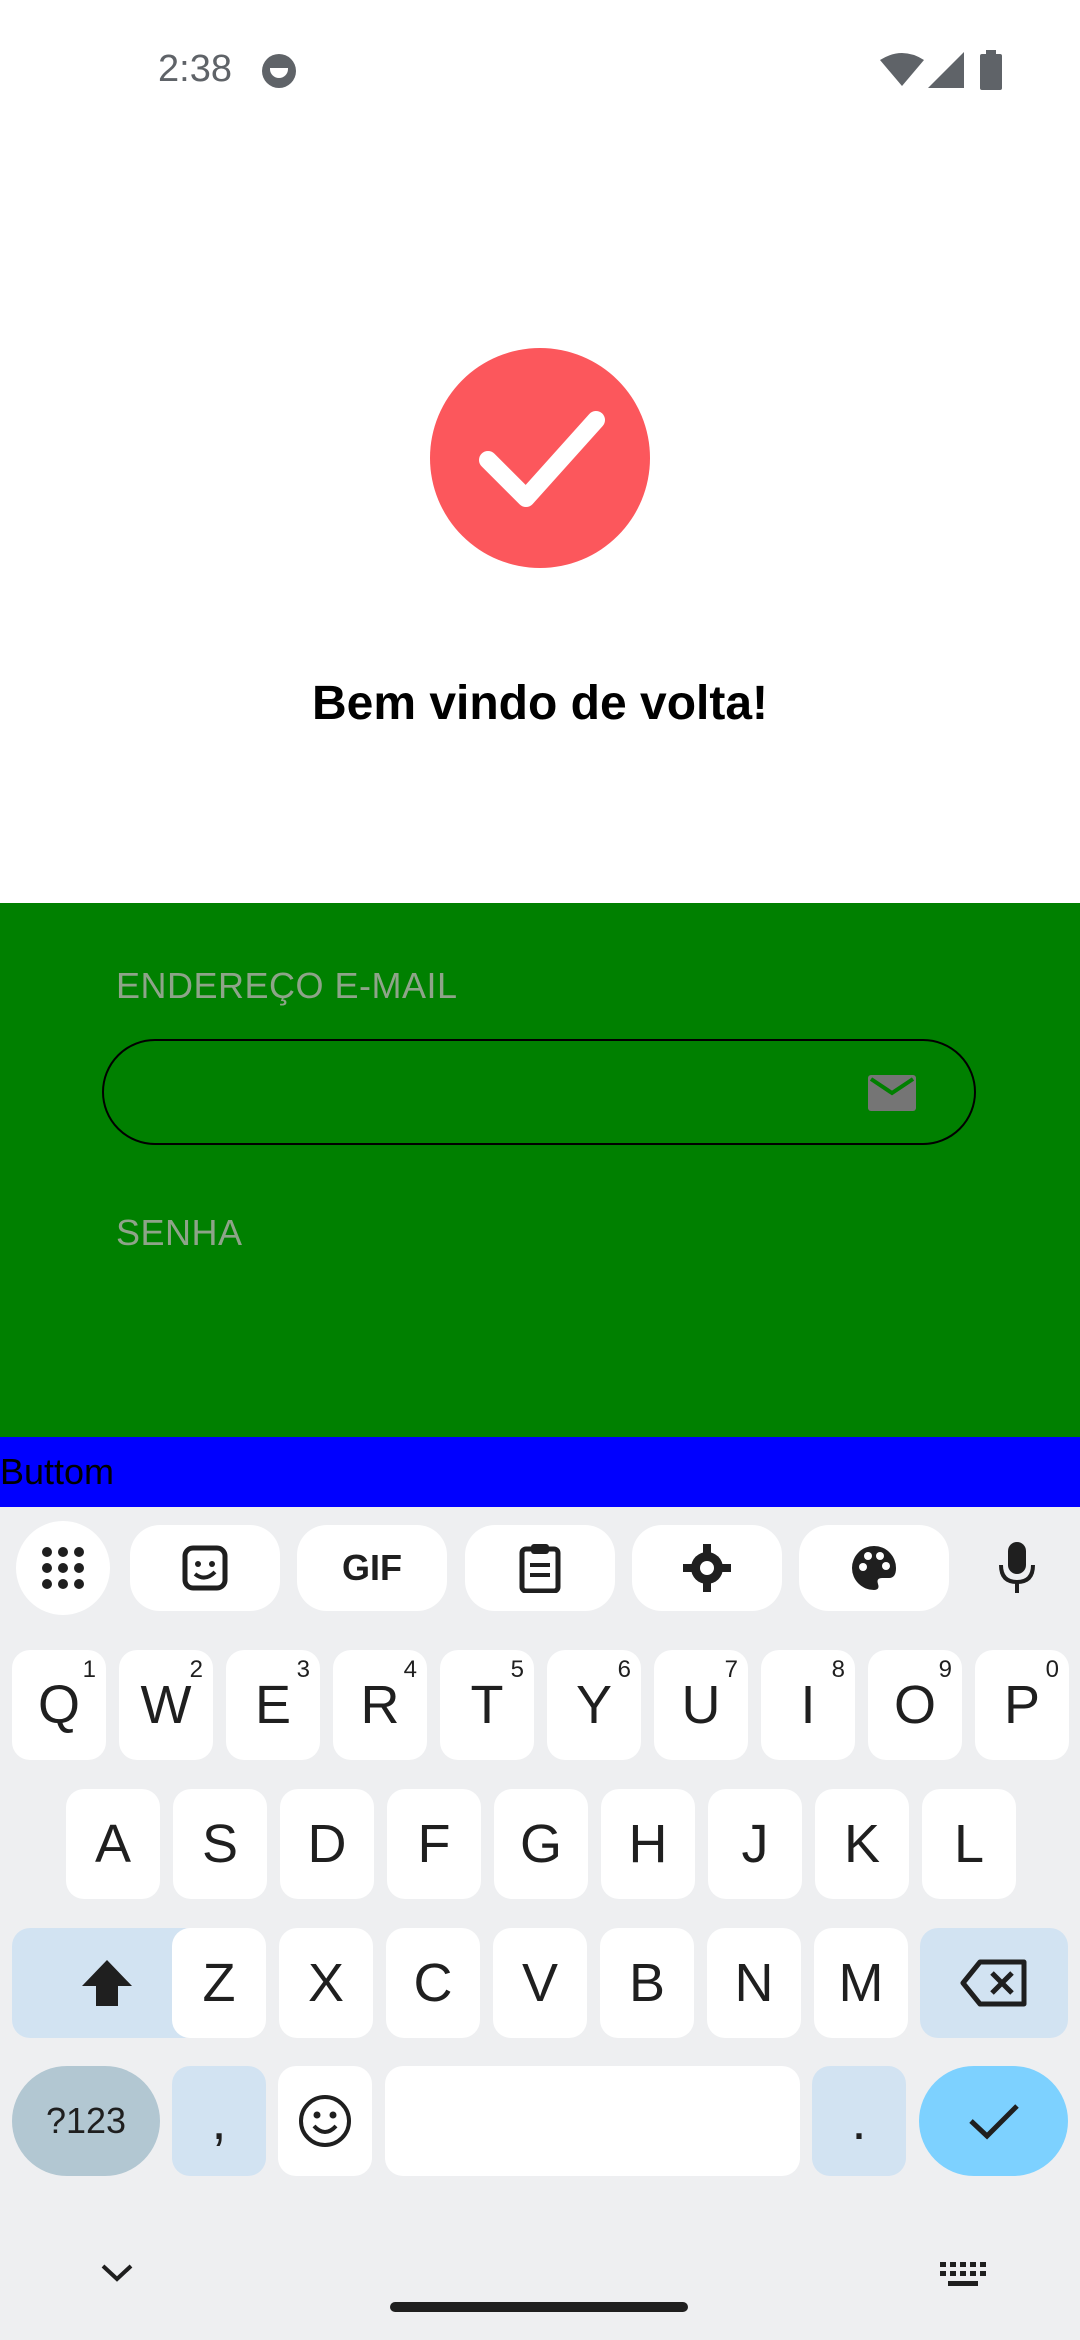 The width and height of the screenshot is (1080, 2340). What do you see at coordinates (496, 1092) in the screenshot?
I see `email-input` at bounding box center [496, 1092].